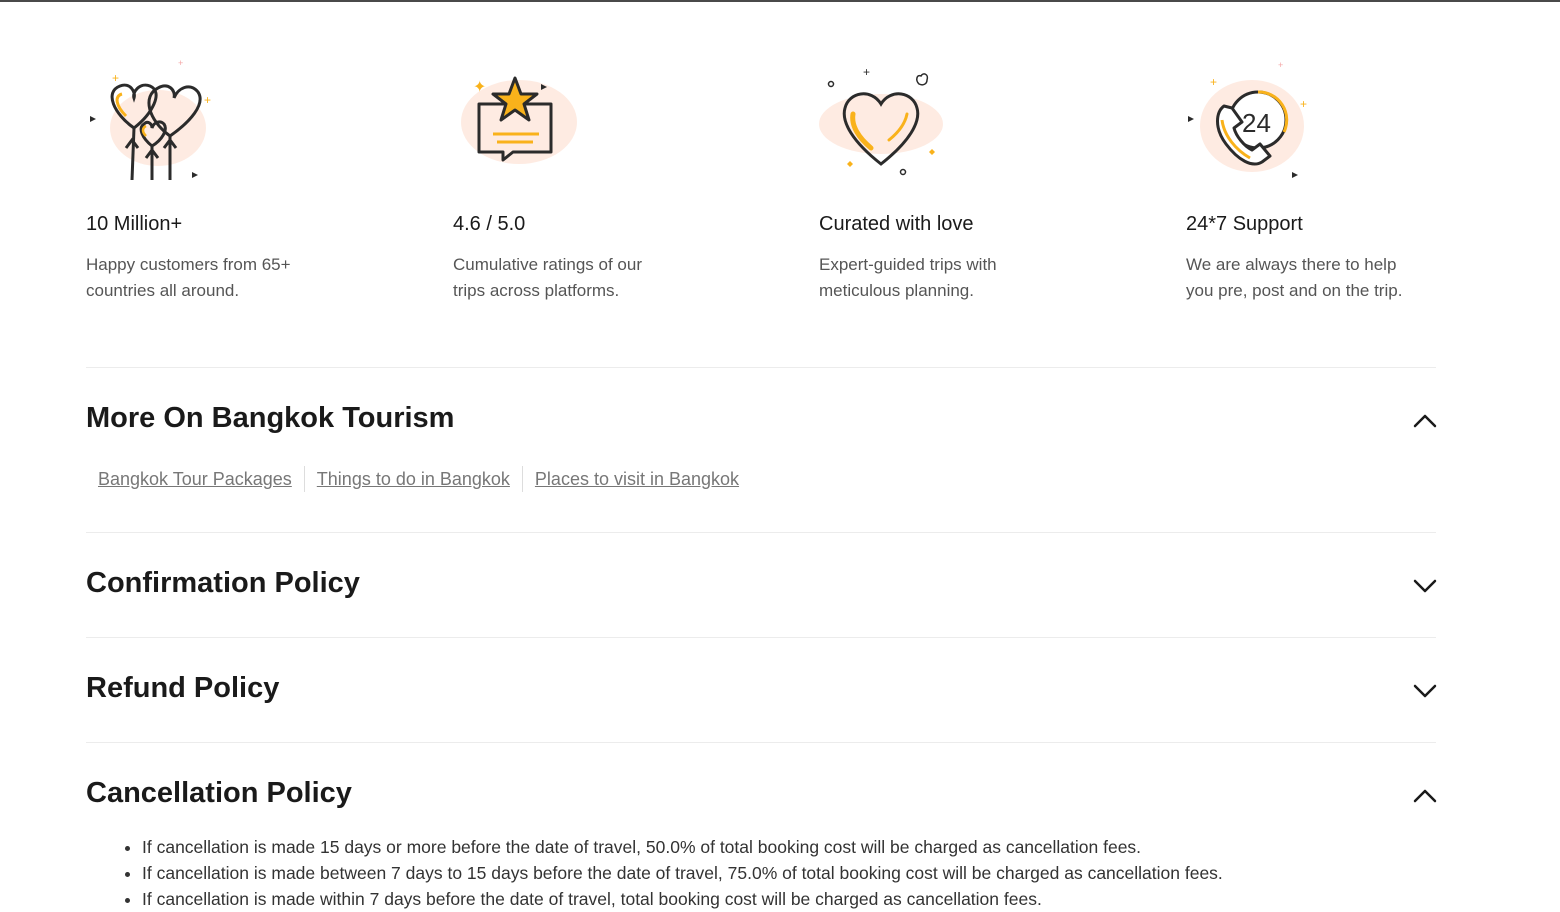 Image resolution: width=1560 pixels, height=912 pixels. I want to click on top-border, so click(780, 1).